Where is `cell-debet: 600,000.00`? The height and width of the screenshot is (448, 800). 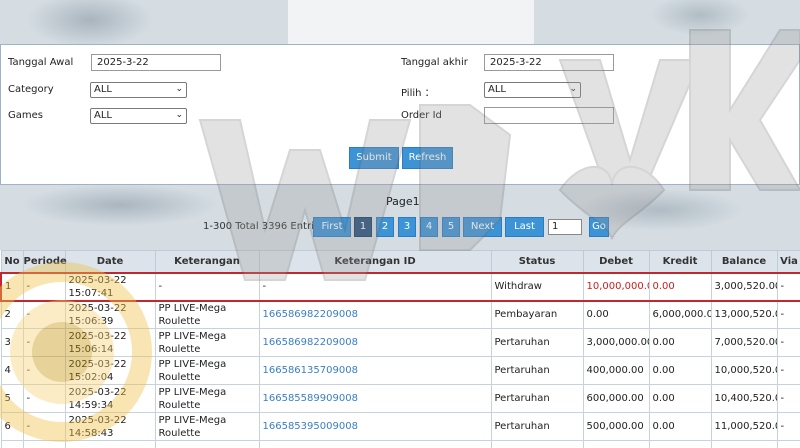
cell-debet: 600,000.00 is located at coordinates (616, 398).